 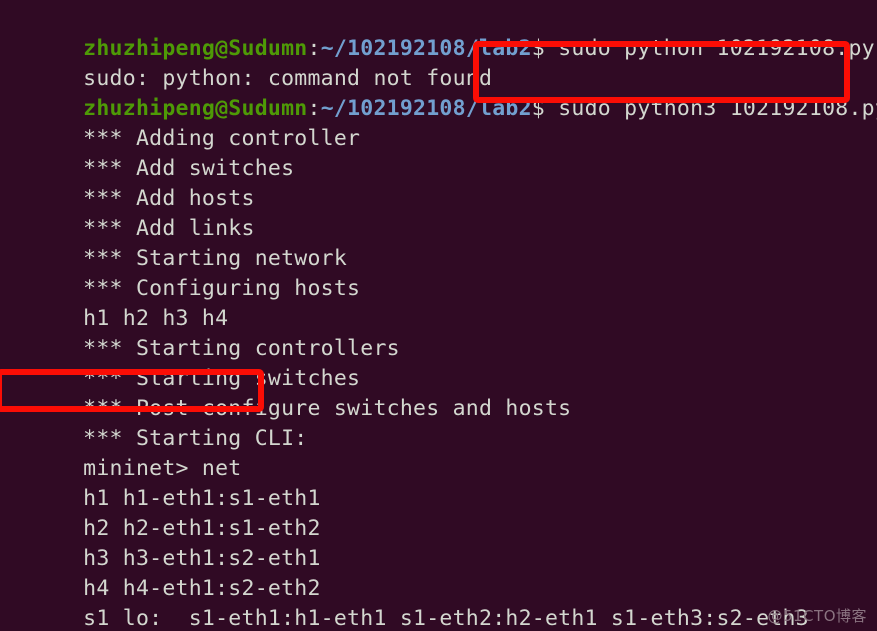 What do you see at coordinates (169, 228) in the screenshot?
I see `output-text: *** Add links` at bounding box center [169, 228].